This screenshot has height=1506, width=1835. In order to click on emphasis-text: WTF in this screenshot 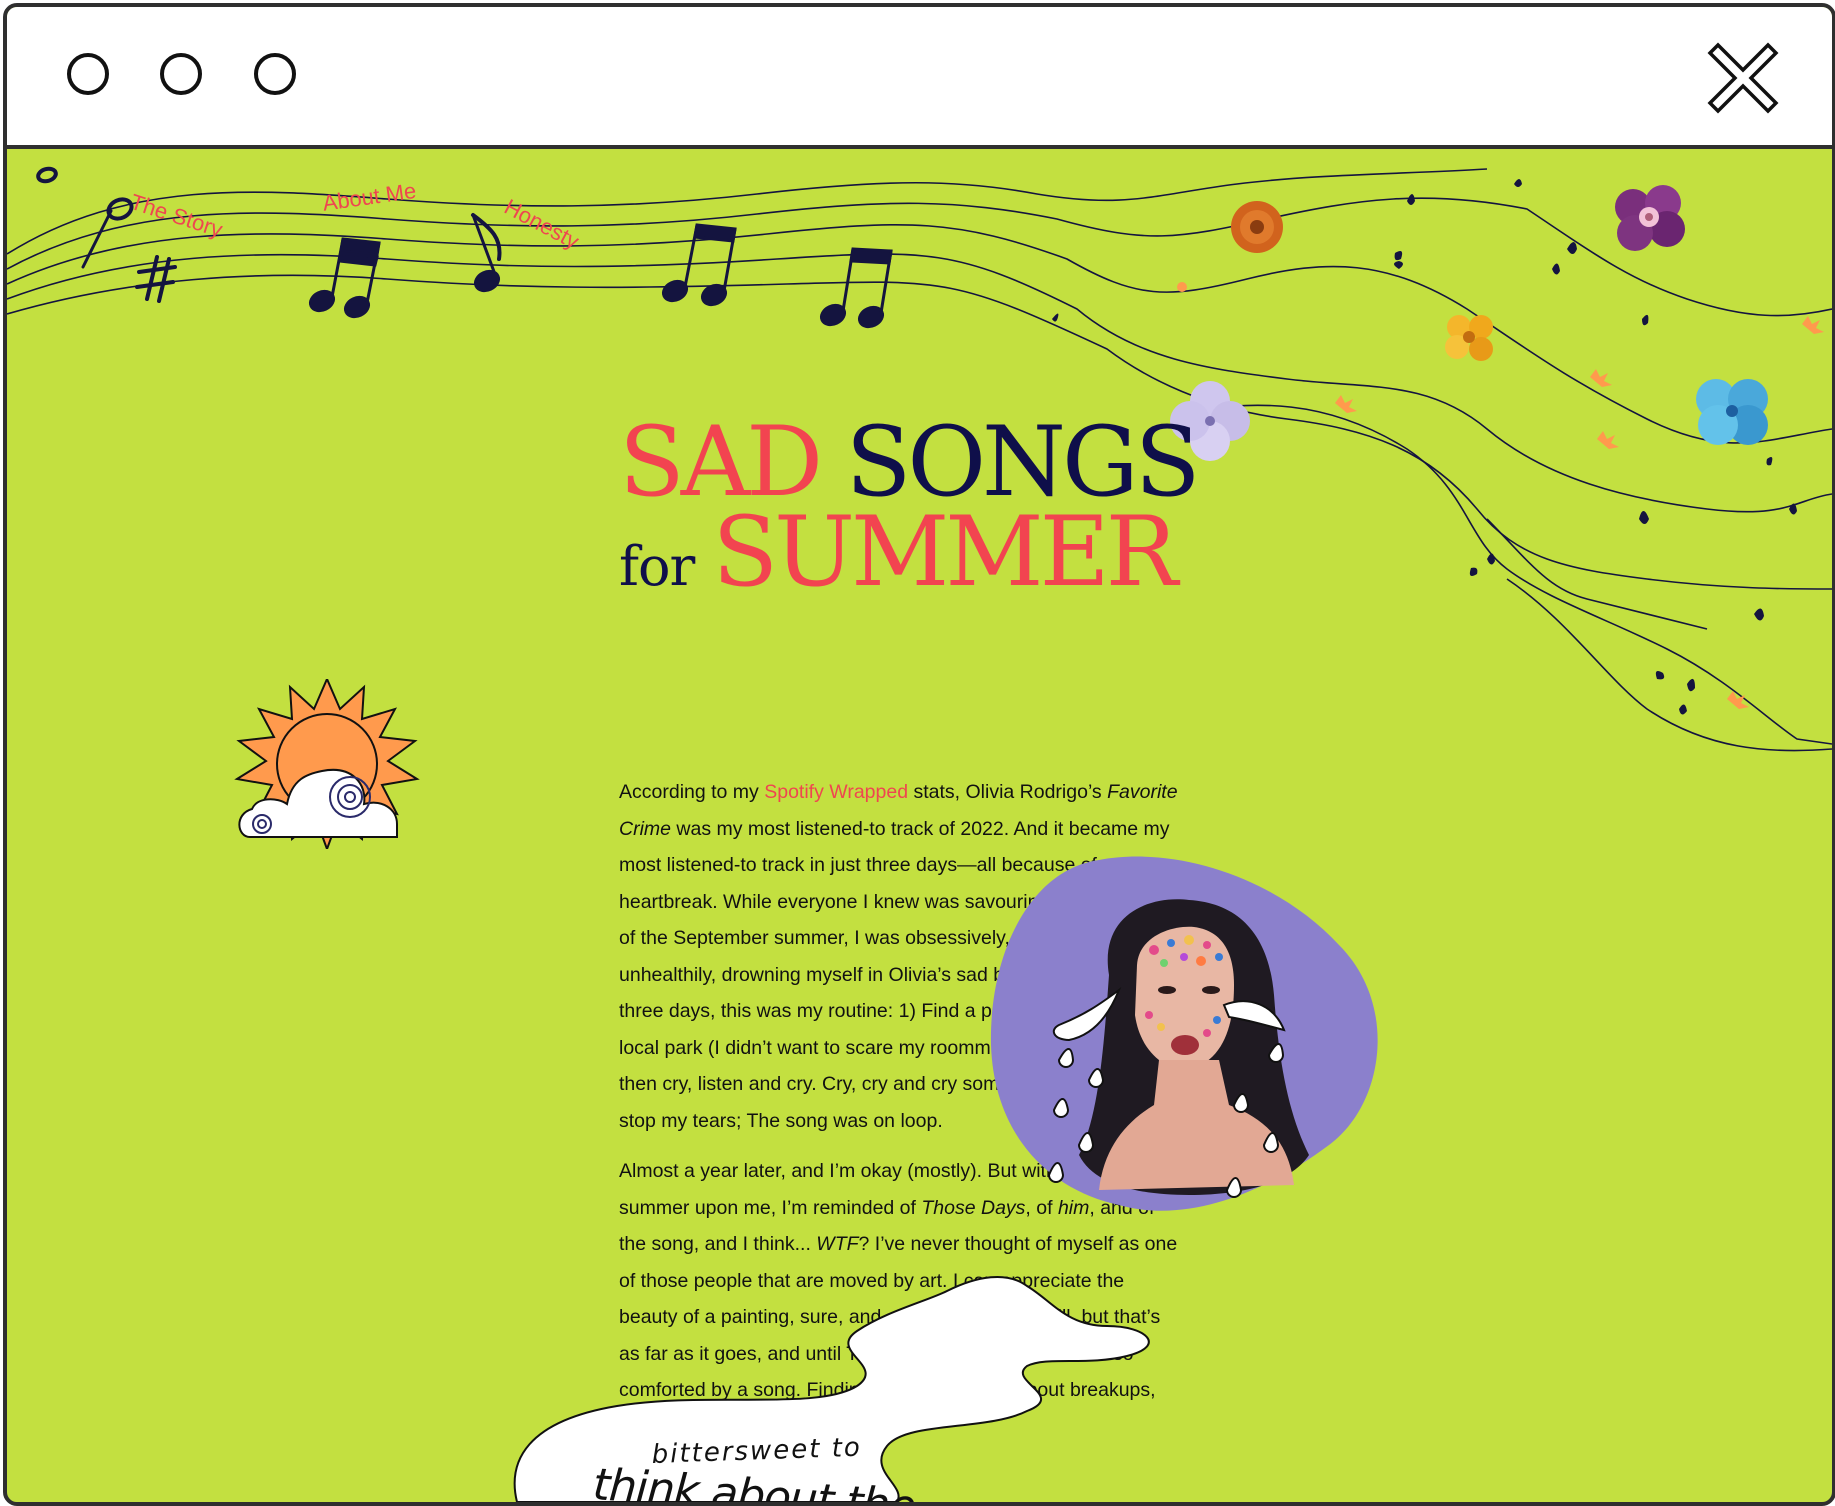, I will do `click(837, 1244)`.